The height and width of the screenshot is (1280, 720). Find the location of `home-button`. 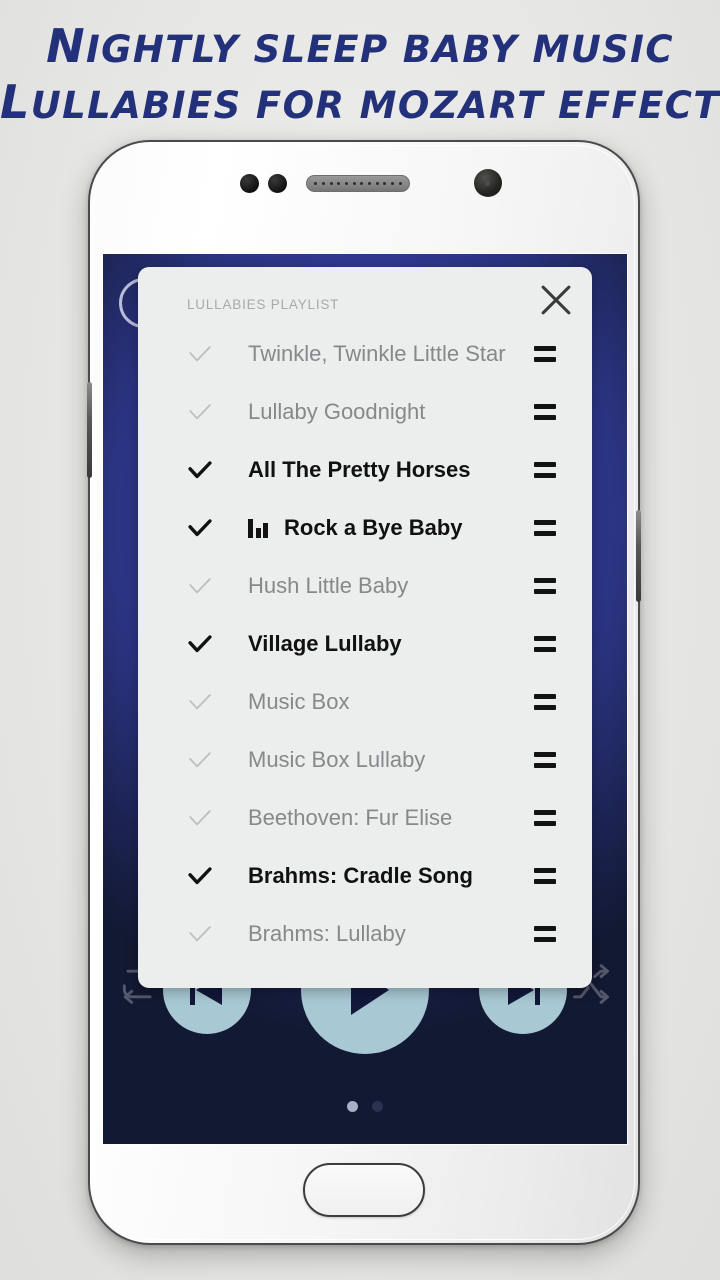

home-button is located at coordinates (364, 1190).